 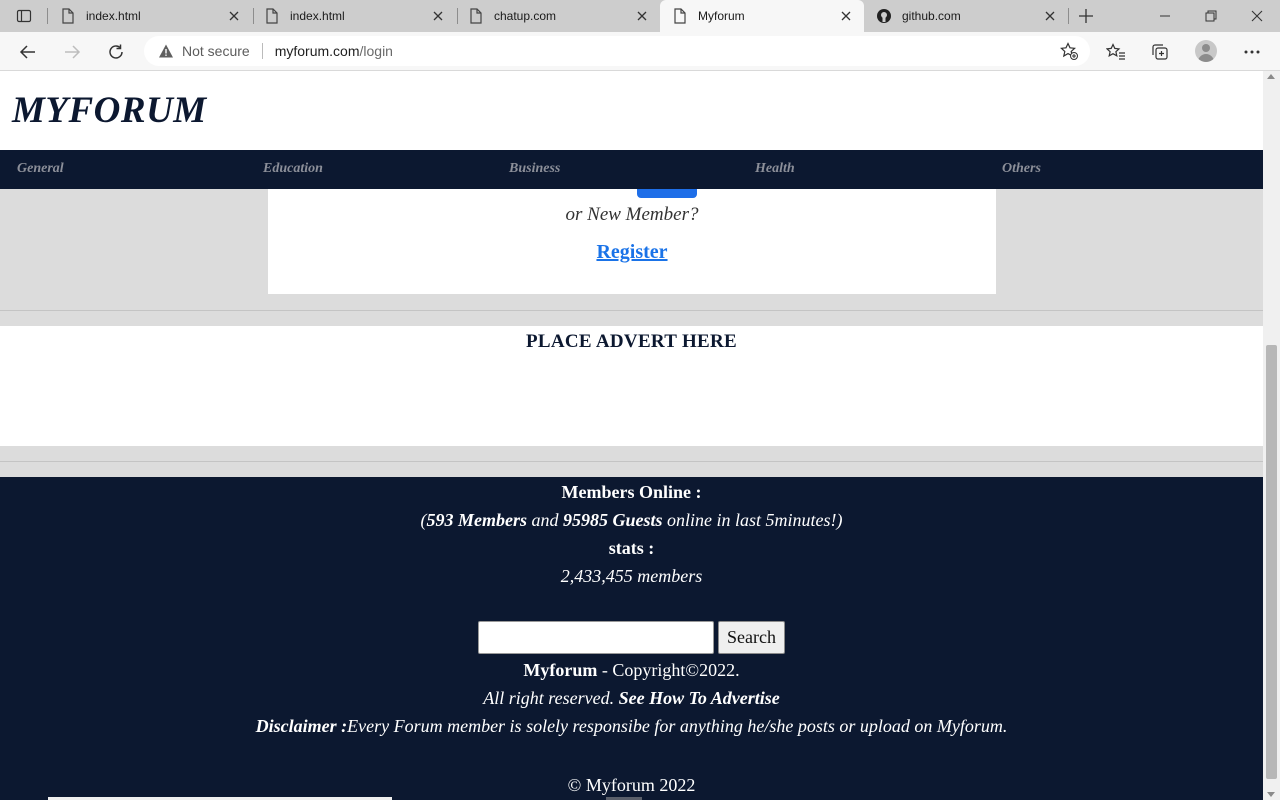 What do you see at coordinates (631, 492) in the screenshot?
I see `members-online-label: Members Online :` at bounding box center [631, 492].